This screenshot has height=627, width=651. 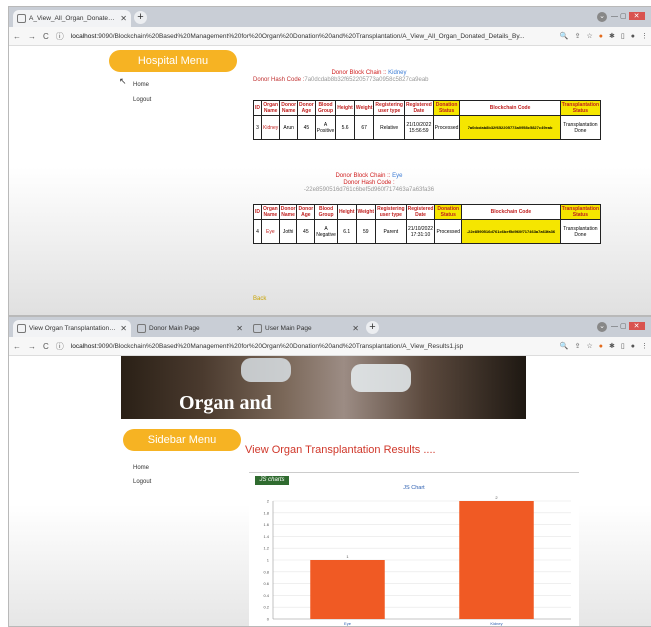 I want to click on sidebar-menu-header: Sidebar Menu, so click(x=182, y=440).